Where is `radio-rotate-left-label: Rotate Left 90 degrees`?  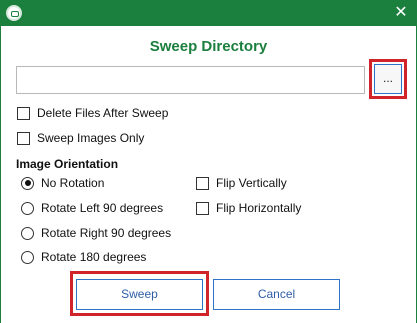
radio-rotate-left-label: Rotate Left 90 degrees is located at coordinates (102, 208).